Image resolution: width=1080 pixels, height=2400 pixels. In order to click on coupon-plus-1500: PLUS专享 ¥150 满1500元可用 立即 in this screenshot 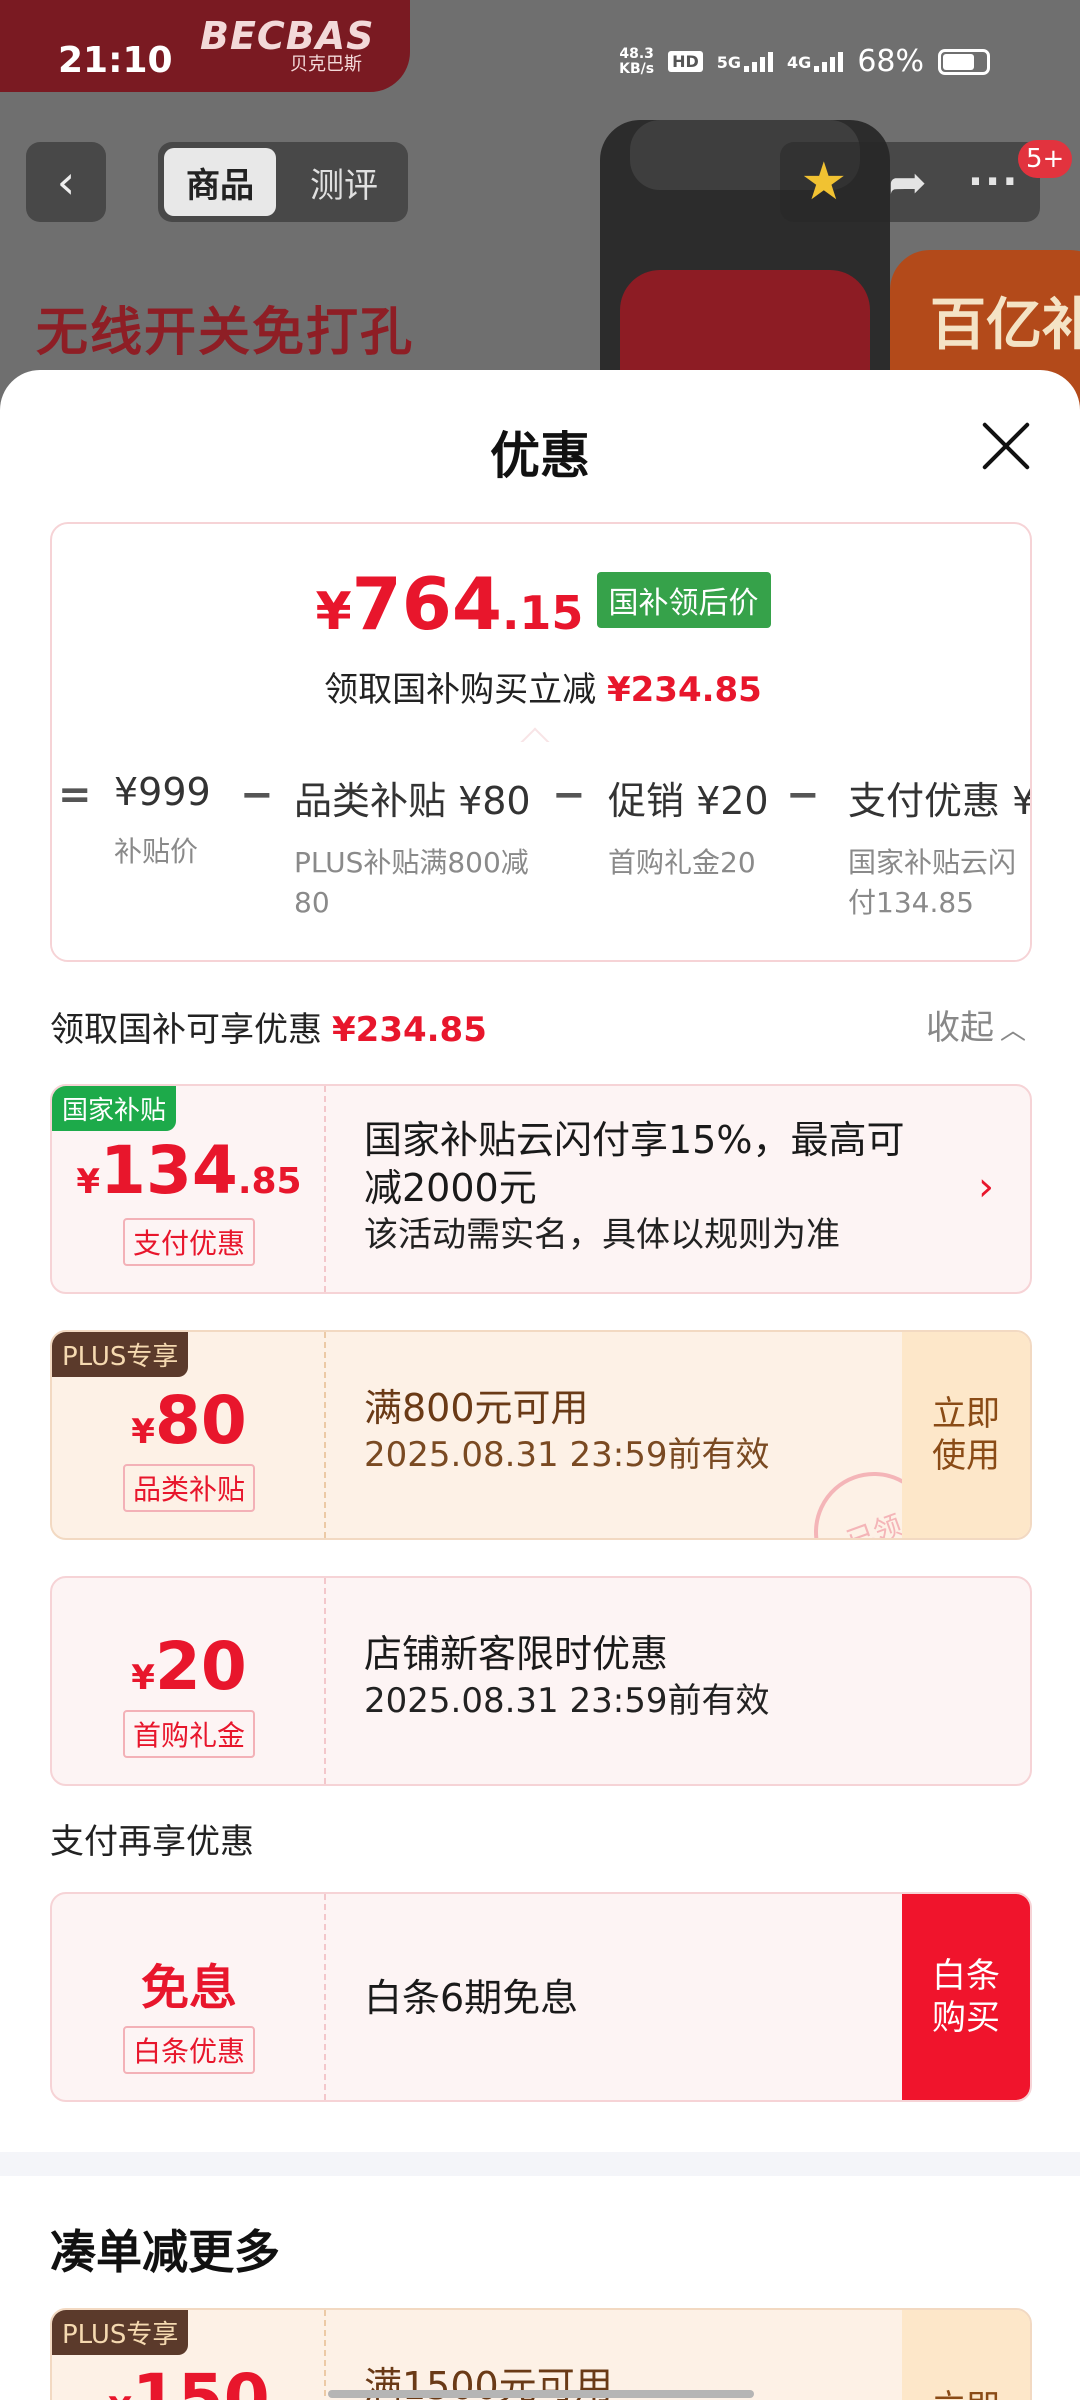, I will do `click(541, 2354)`.